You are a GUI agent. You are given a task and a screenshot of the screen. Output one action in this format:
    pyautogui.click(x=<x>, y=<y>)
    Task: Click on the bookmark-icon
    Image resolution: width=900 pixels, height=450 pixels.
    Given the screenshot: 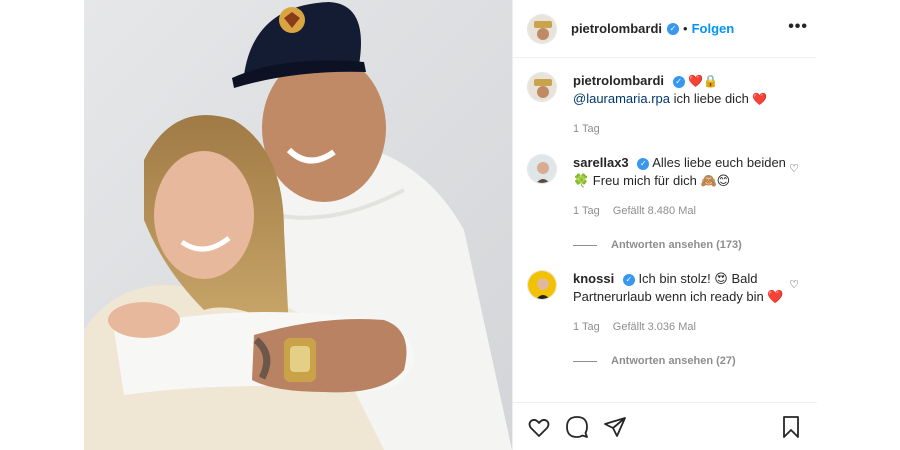 What is the action you would take?
    pyautogui.click(x=791, y=427)
    